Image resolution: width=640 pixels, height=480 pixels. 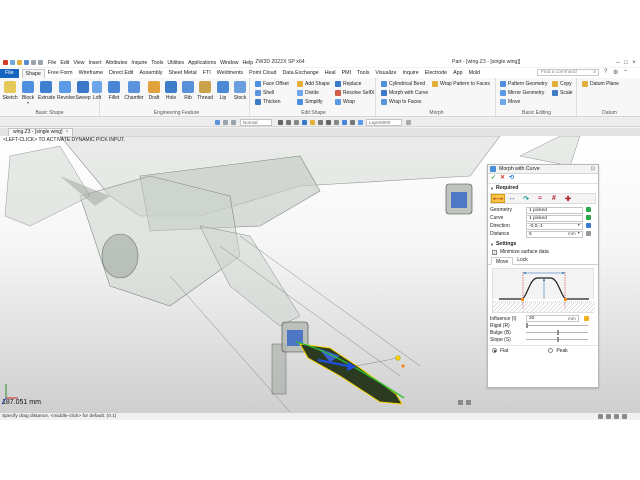 I want to click on shaded-icon, so click(x=280, y=122).